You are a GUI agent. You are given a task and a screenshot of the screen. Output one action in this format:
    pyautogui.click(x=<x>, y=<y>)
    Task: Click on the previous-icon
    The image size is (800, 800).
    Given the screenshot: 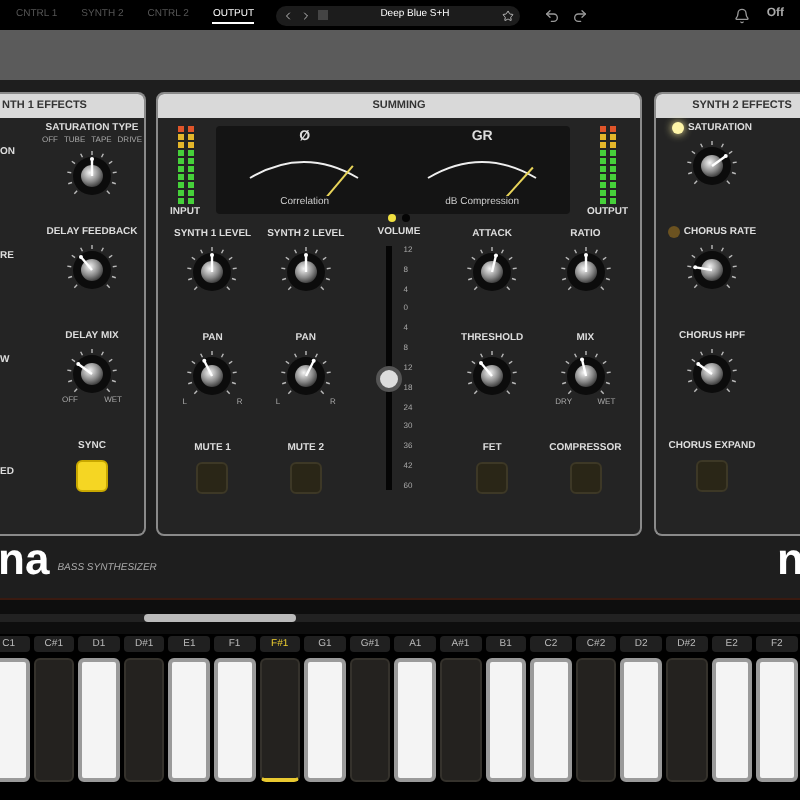 What is the action you would take?
    pyautogui.click(x=288, y=15)
    